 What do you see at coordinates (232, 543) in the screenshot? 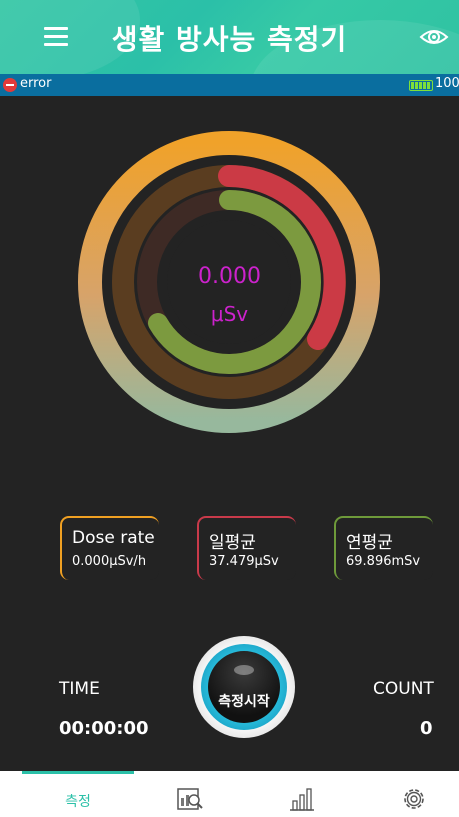
I see `card-label: 일평균` at bounding box center [232, 543].